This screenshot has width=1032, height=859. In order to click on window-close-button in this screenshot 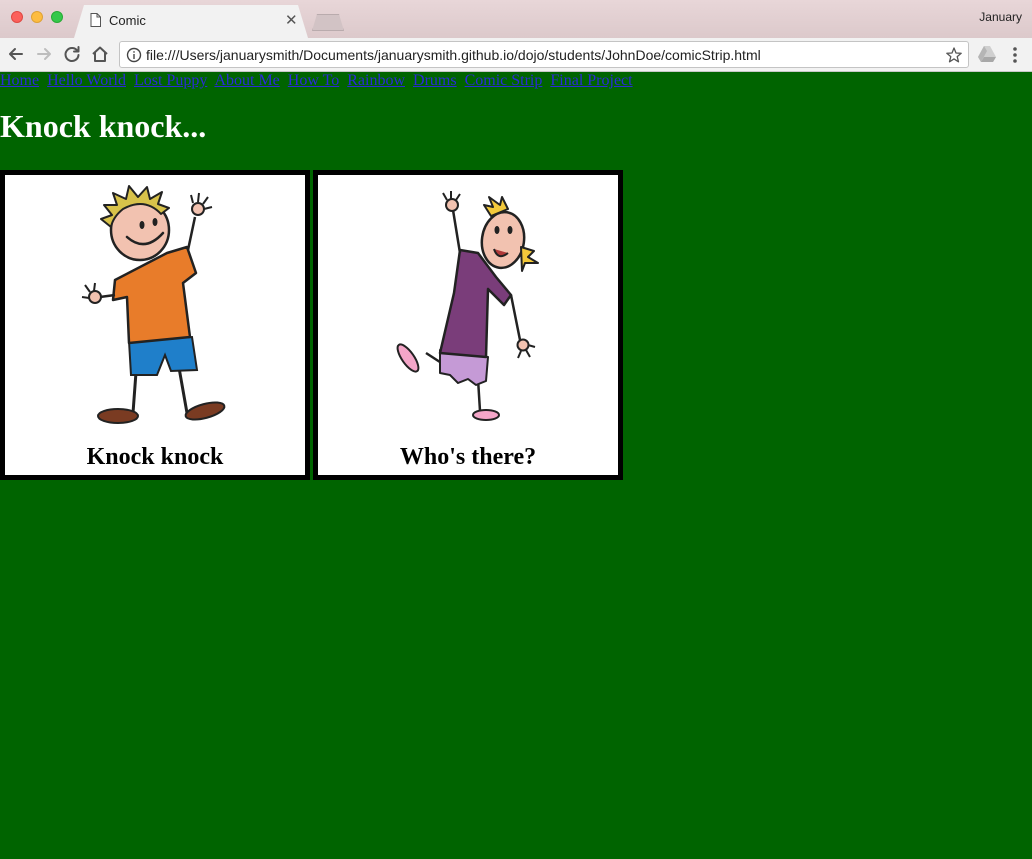, I will do `click(17, 17)`.